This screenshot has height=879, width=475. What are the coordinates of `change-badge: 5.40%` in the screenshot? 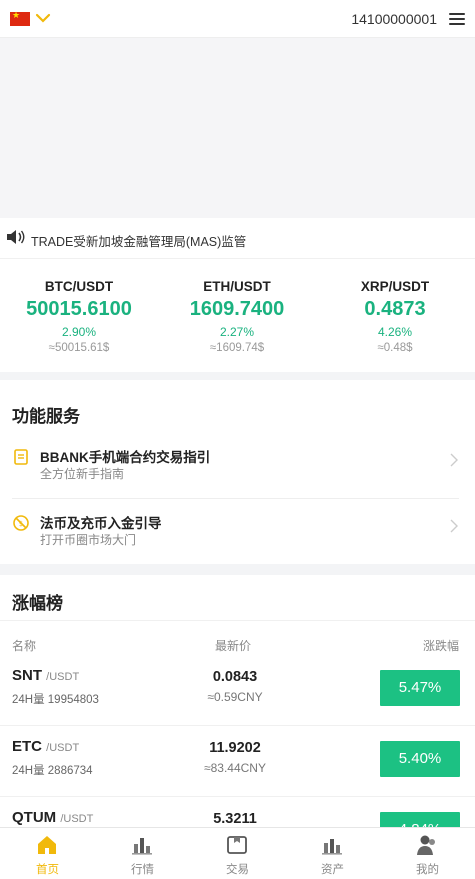 It's located at (420, 759).